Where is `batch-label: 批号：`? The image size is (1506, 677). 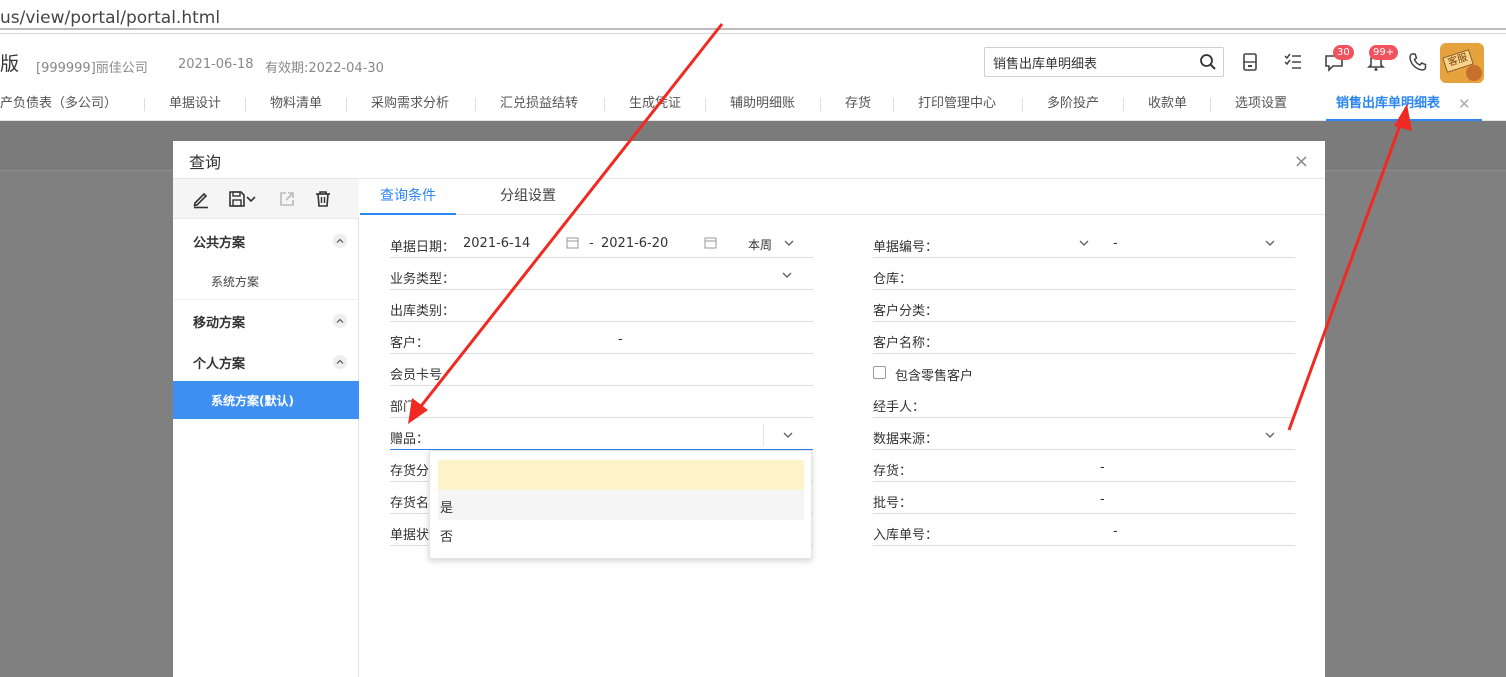 batch-label: 批号： is located at coordinates (893, 503).